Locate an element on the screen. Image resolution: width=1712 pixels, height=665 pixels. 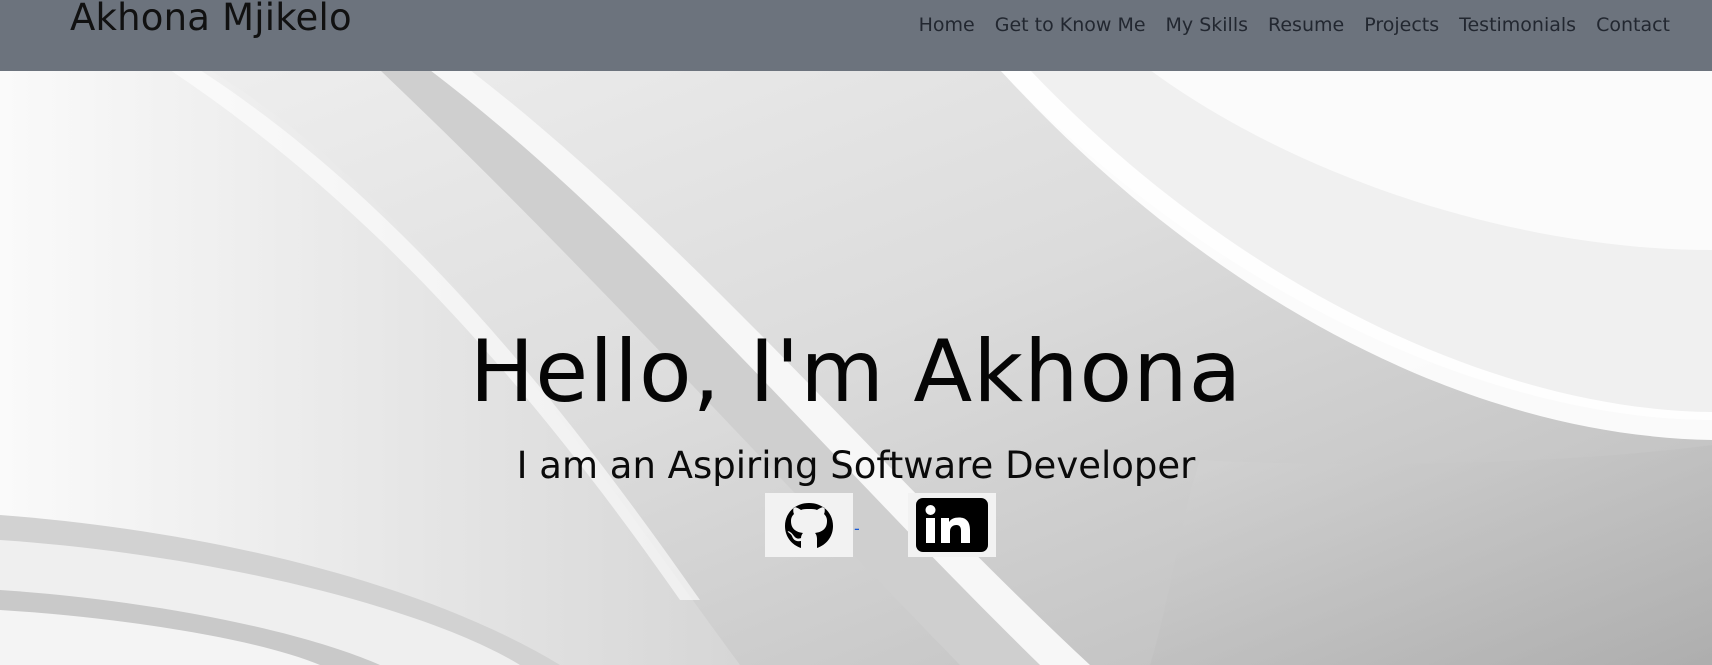
nav-item-contact: Contact is located at coordinates (1633, 25).